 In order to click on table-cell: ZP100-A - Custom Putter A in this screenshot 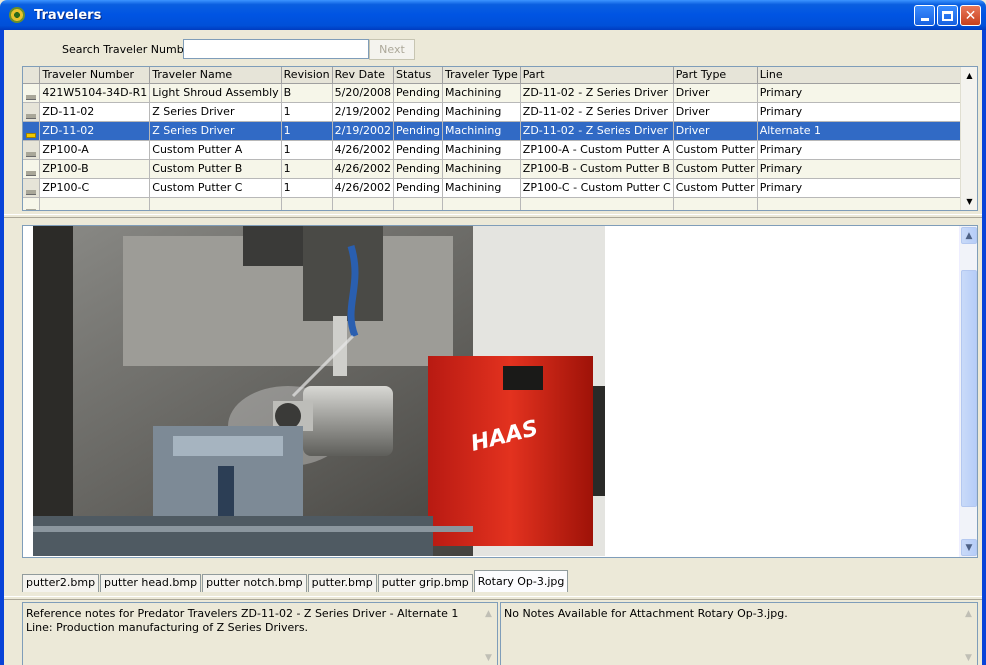, I will do `click(597, 150)`.